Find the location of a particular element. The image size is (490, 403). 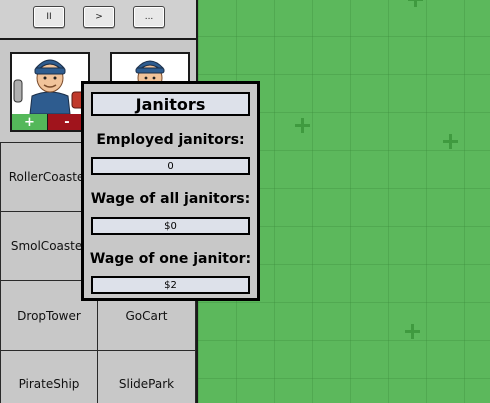

ride-label: RollerCoaster is located at coordinates (49, 177).